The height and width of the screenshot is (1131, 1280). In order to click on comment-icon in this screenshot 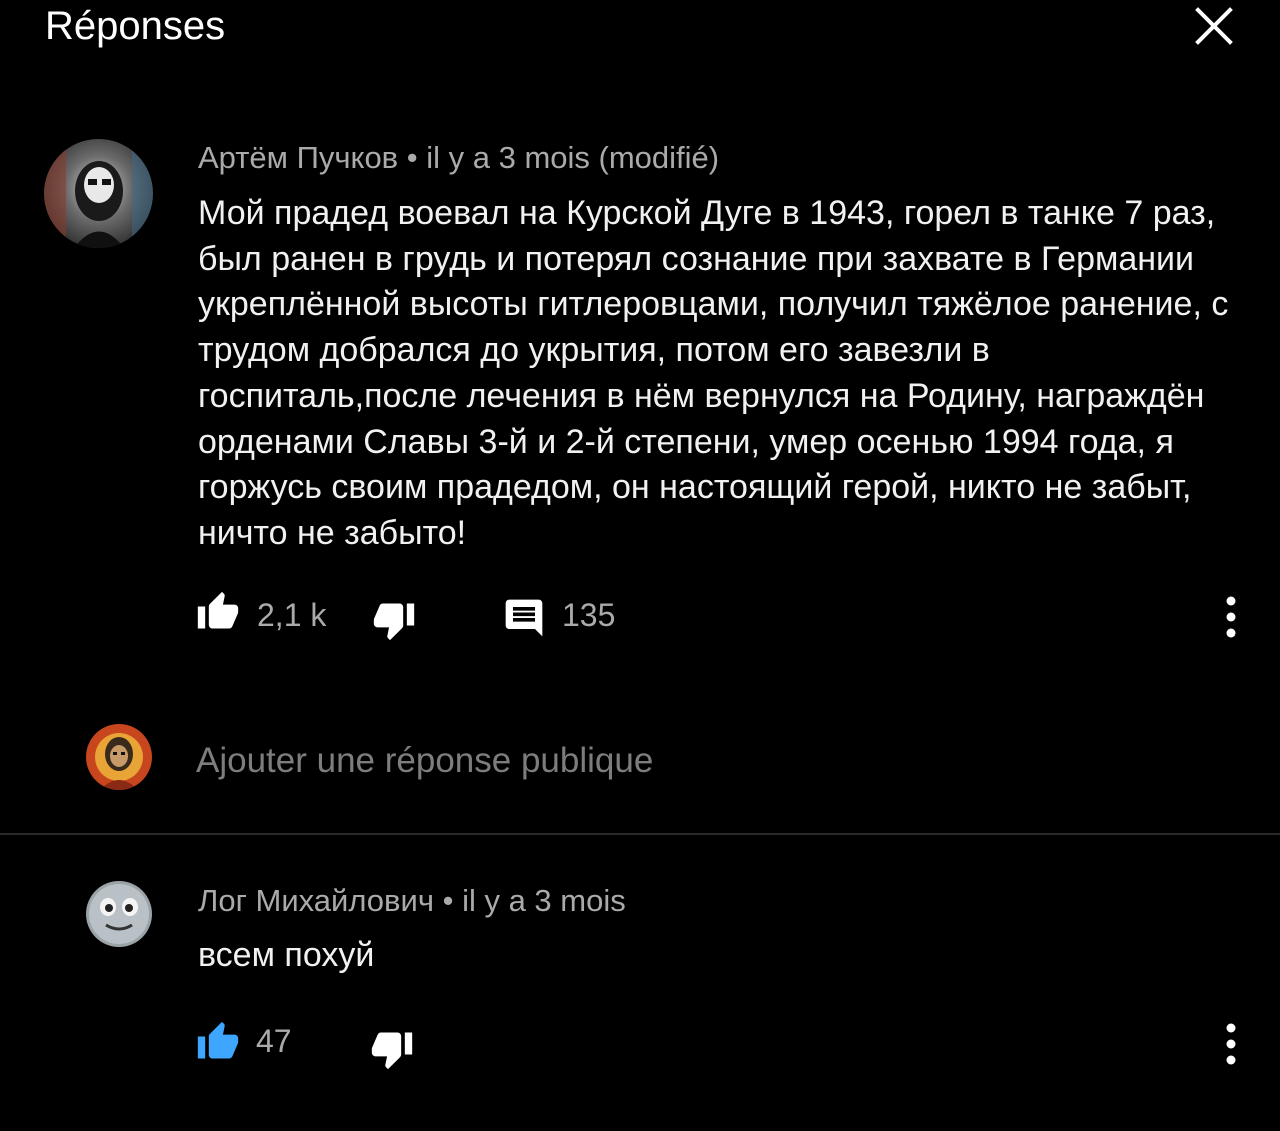, I will do `click(524, 618)`.